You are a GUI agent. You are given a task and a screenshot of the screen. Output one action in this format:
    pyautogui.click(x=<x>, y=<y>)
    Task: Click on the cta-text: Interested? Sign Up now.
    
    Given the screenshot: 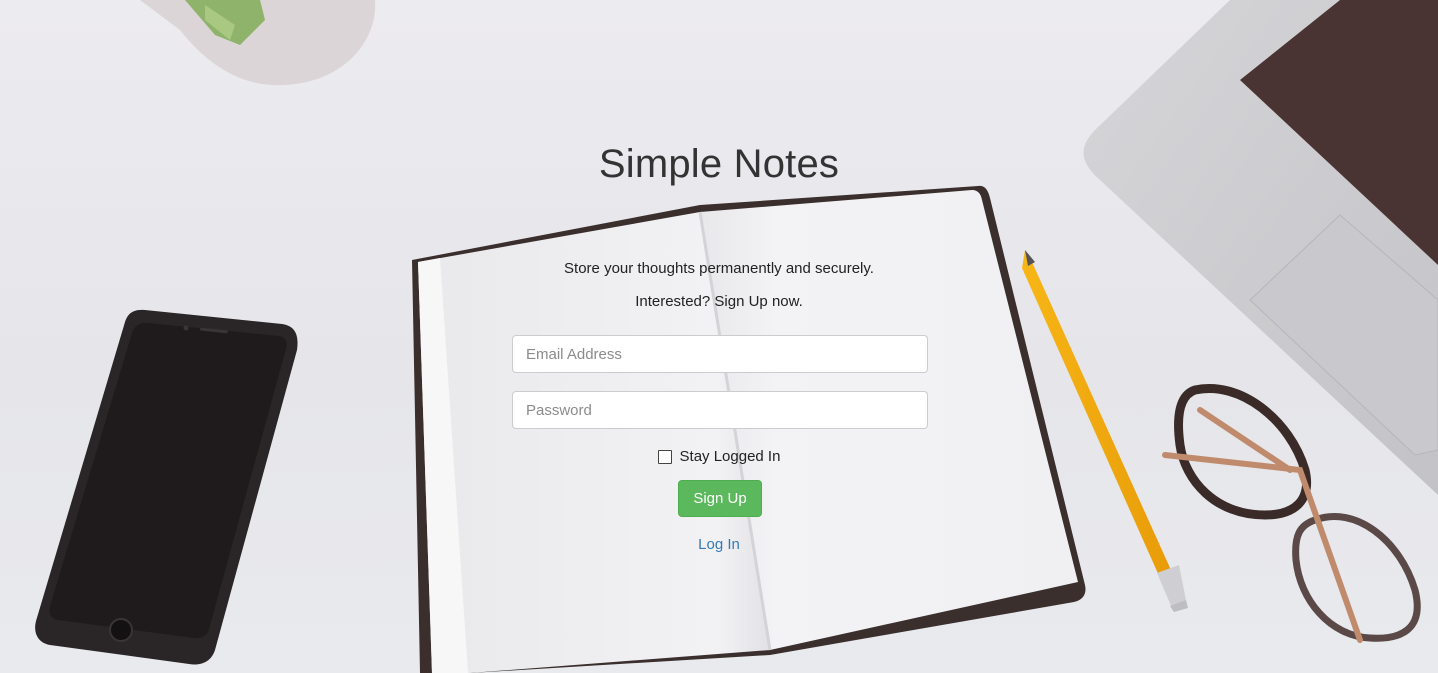 What is the action you would take?
    pyautogui.click(x=719, y=301)
    